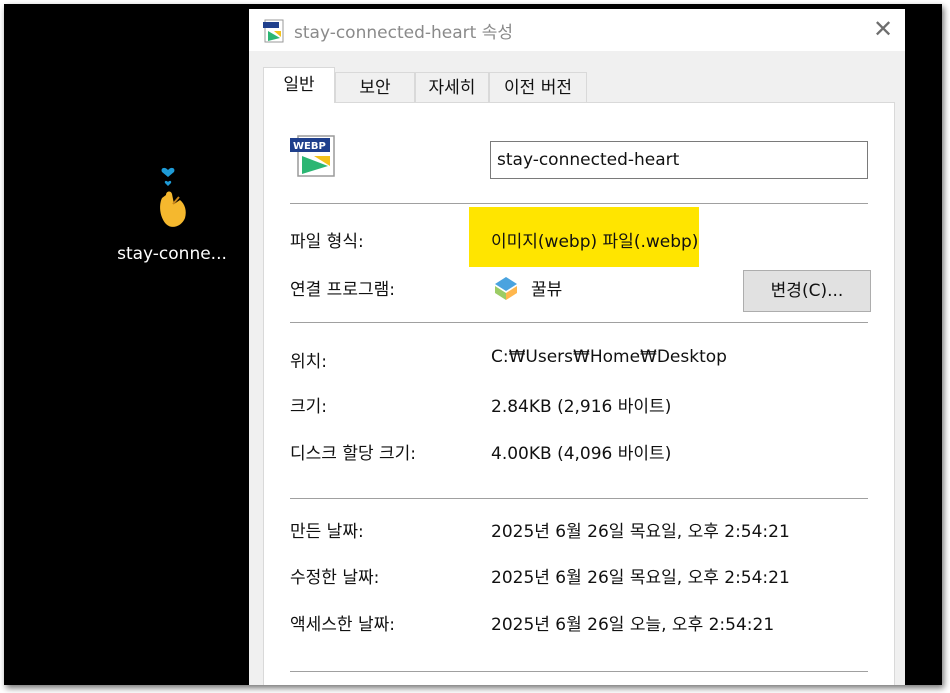 The width and height of the screenshot is (950, 693). Describe the element at coordinates (679, 160) in the screenshot. I see `file-name-input` at that location.